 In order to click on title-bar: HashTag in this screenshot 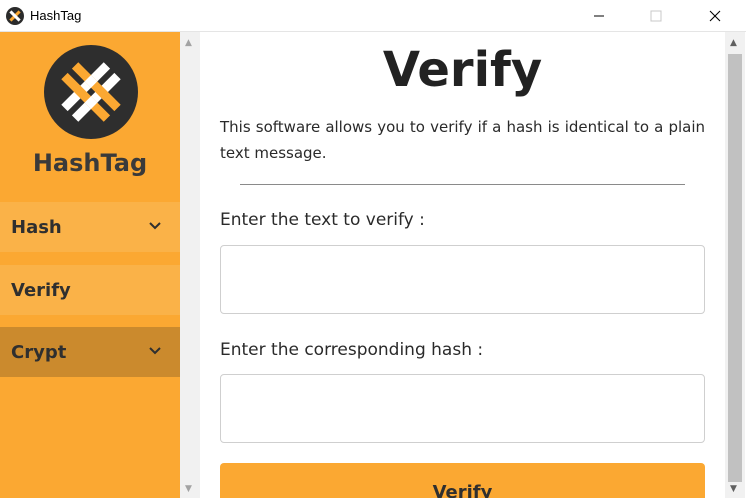, I will do `click(373, 16)`.